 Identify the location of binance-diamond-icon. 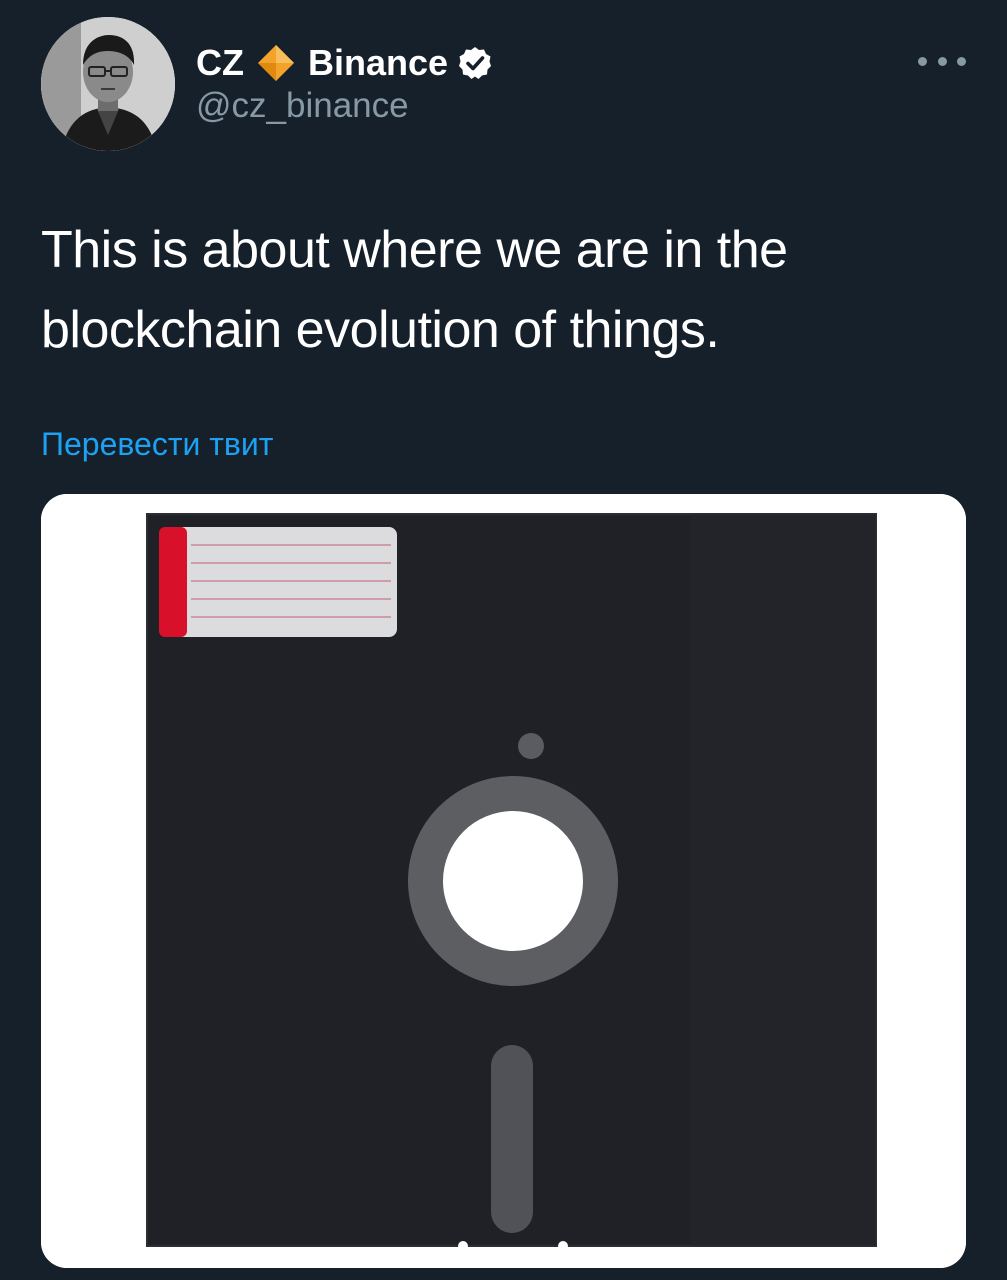
(276, 63).